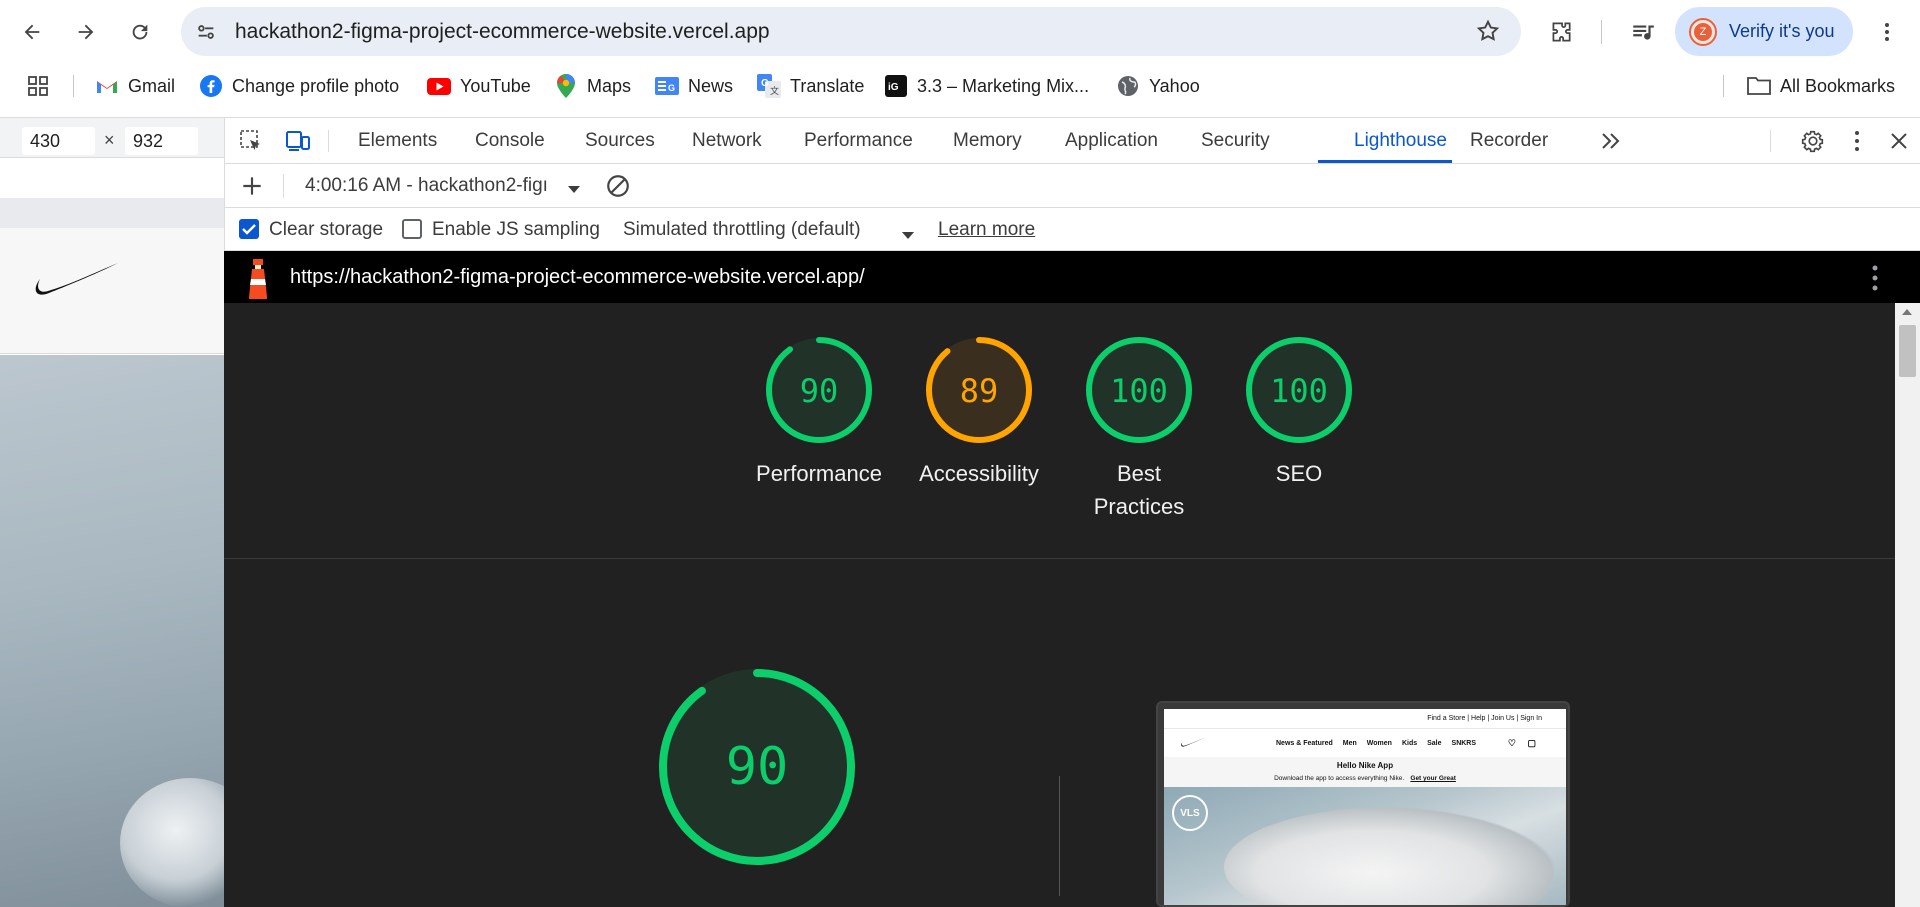  What do you see at coordinates (298, 143) in the screenshot?
I see `device-toggle-icon` at bounding box center [298, 143].